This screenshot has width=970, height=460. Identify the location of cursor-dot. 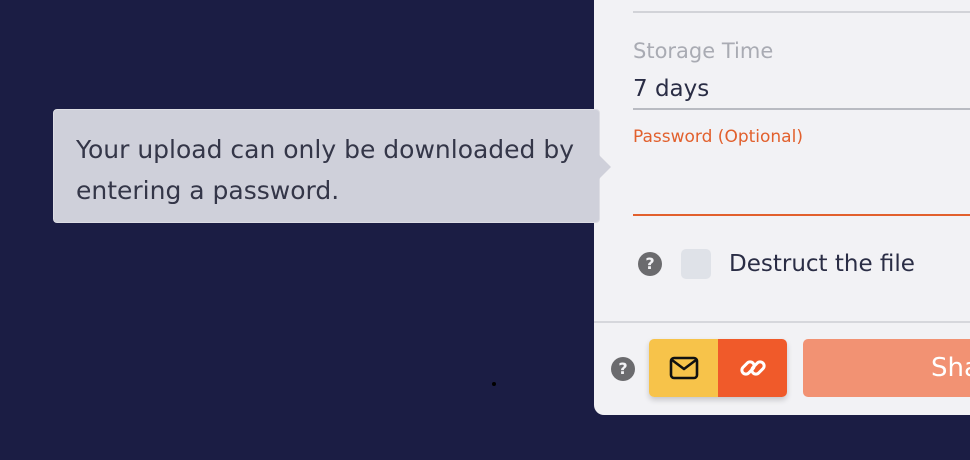
(494, 384).